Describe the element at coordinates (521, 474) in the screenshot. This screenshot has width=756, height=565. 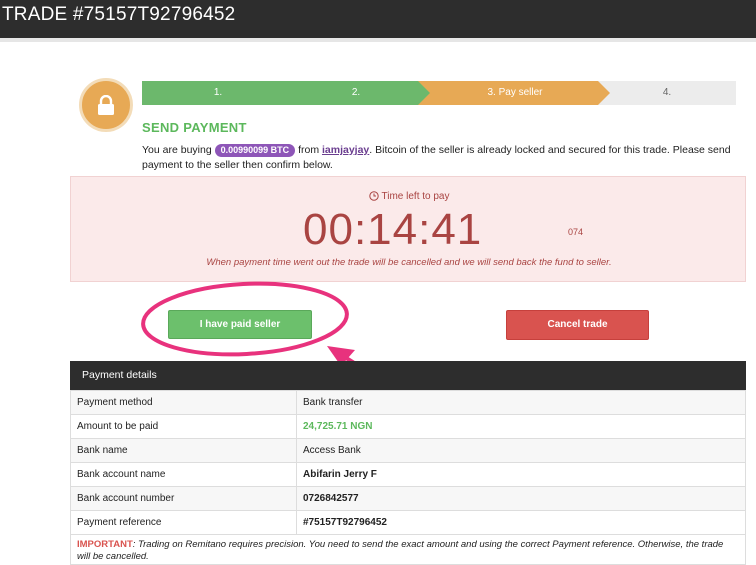
I see `row-value: Abifarin Jerry F` at that location.